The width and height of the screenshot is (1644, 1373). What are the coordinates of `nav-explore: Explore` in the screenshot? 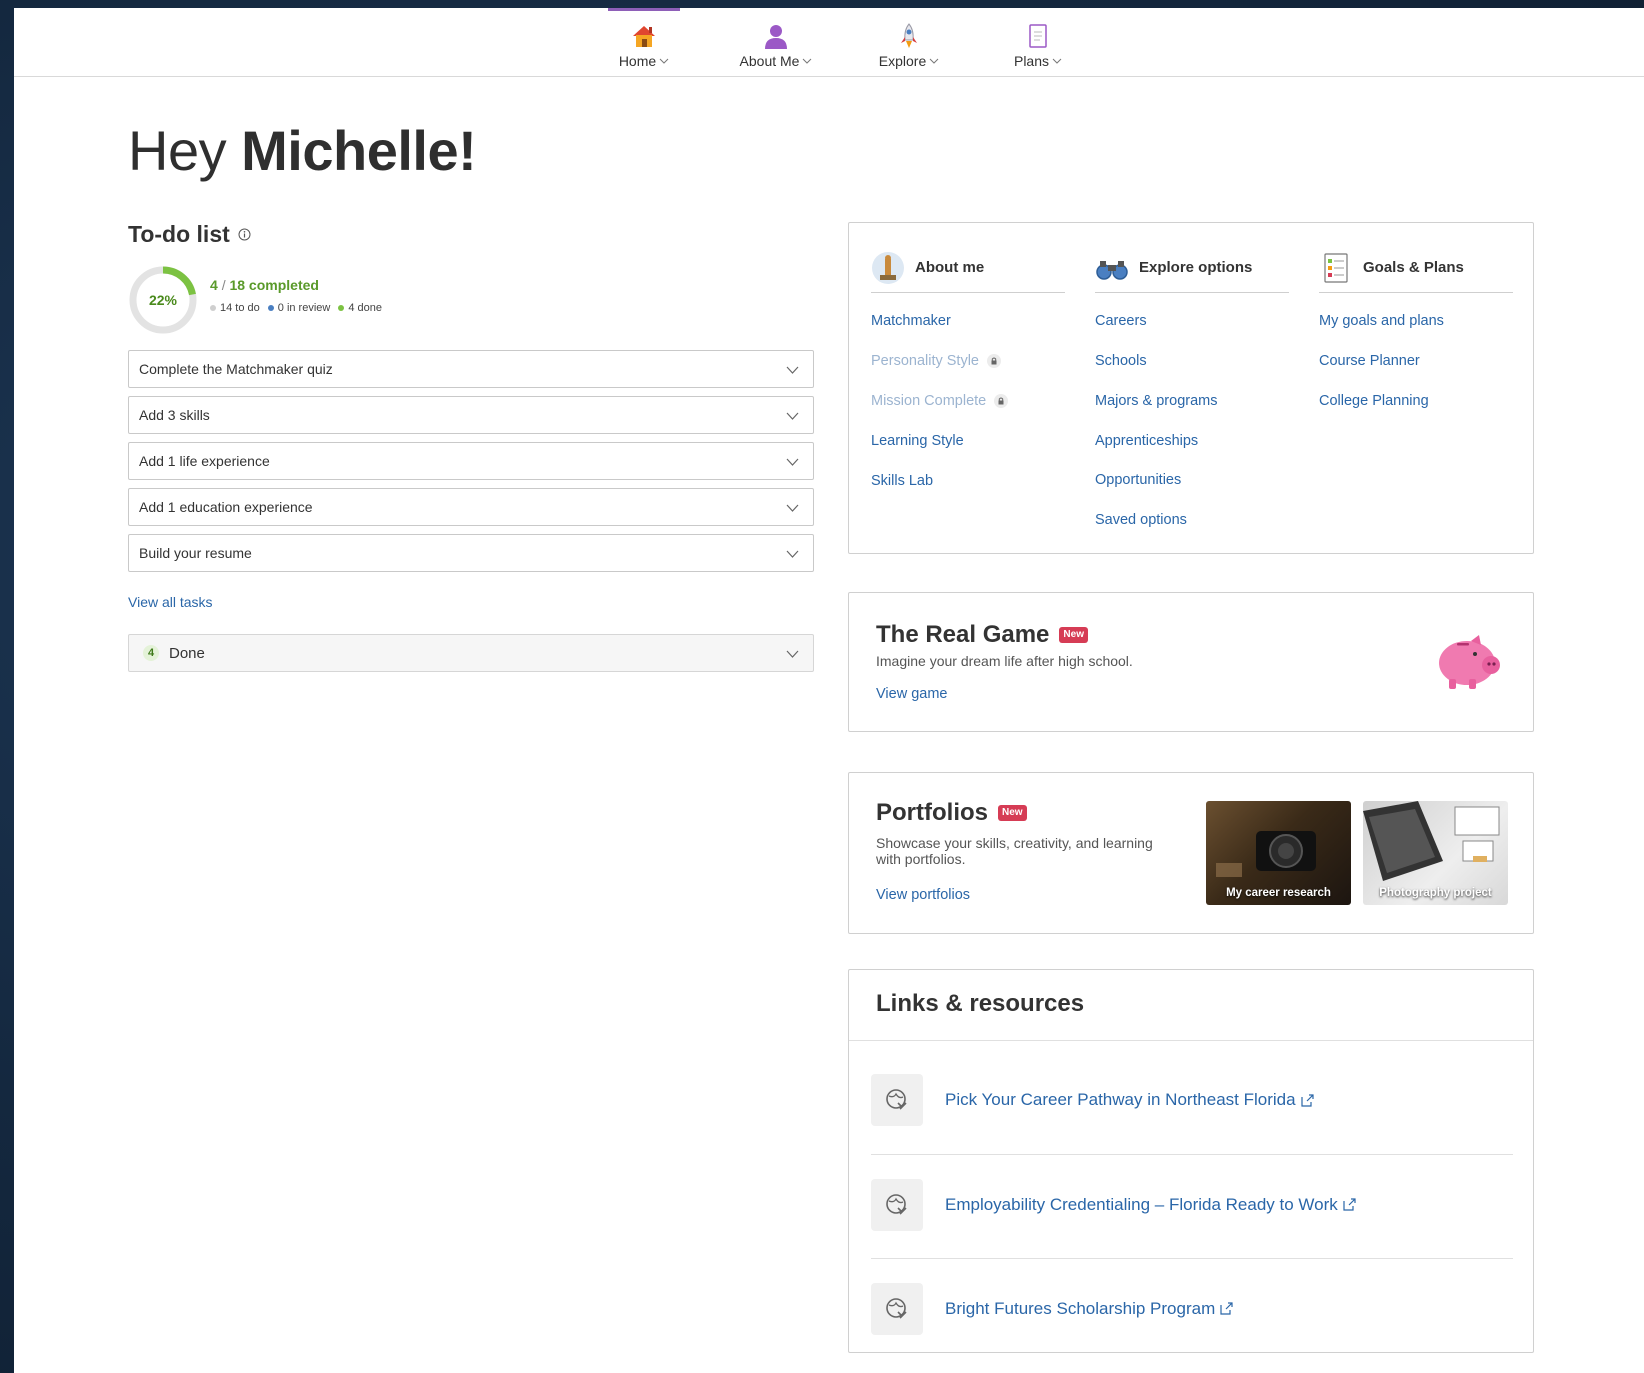 It's located at (909, 42).